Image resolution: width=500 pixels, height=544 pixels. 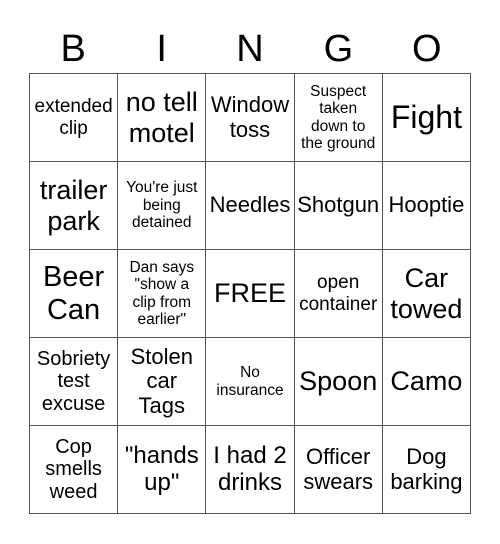 What do you see at coordinates (73, 49) in the screenshot?
I see `header-letter-b: B` at bounding box center [73, 49].